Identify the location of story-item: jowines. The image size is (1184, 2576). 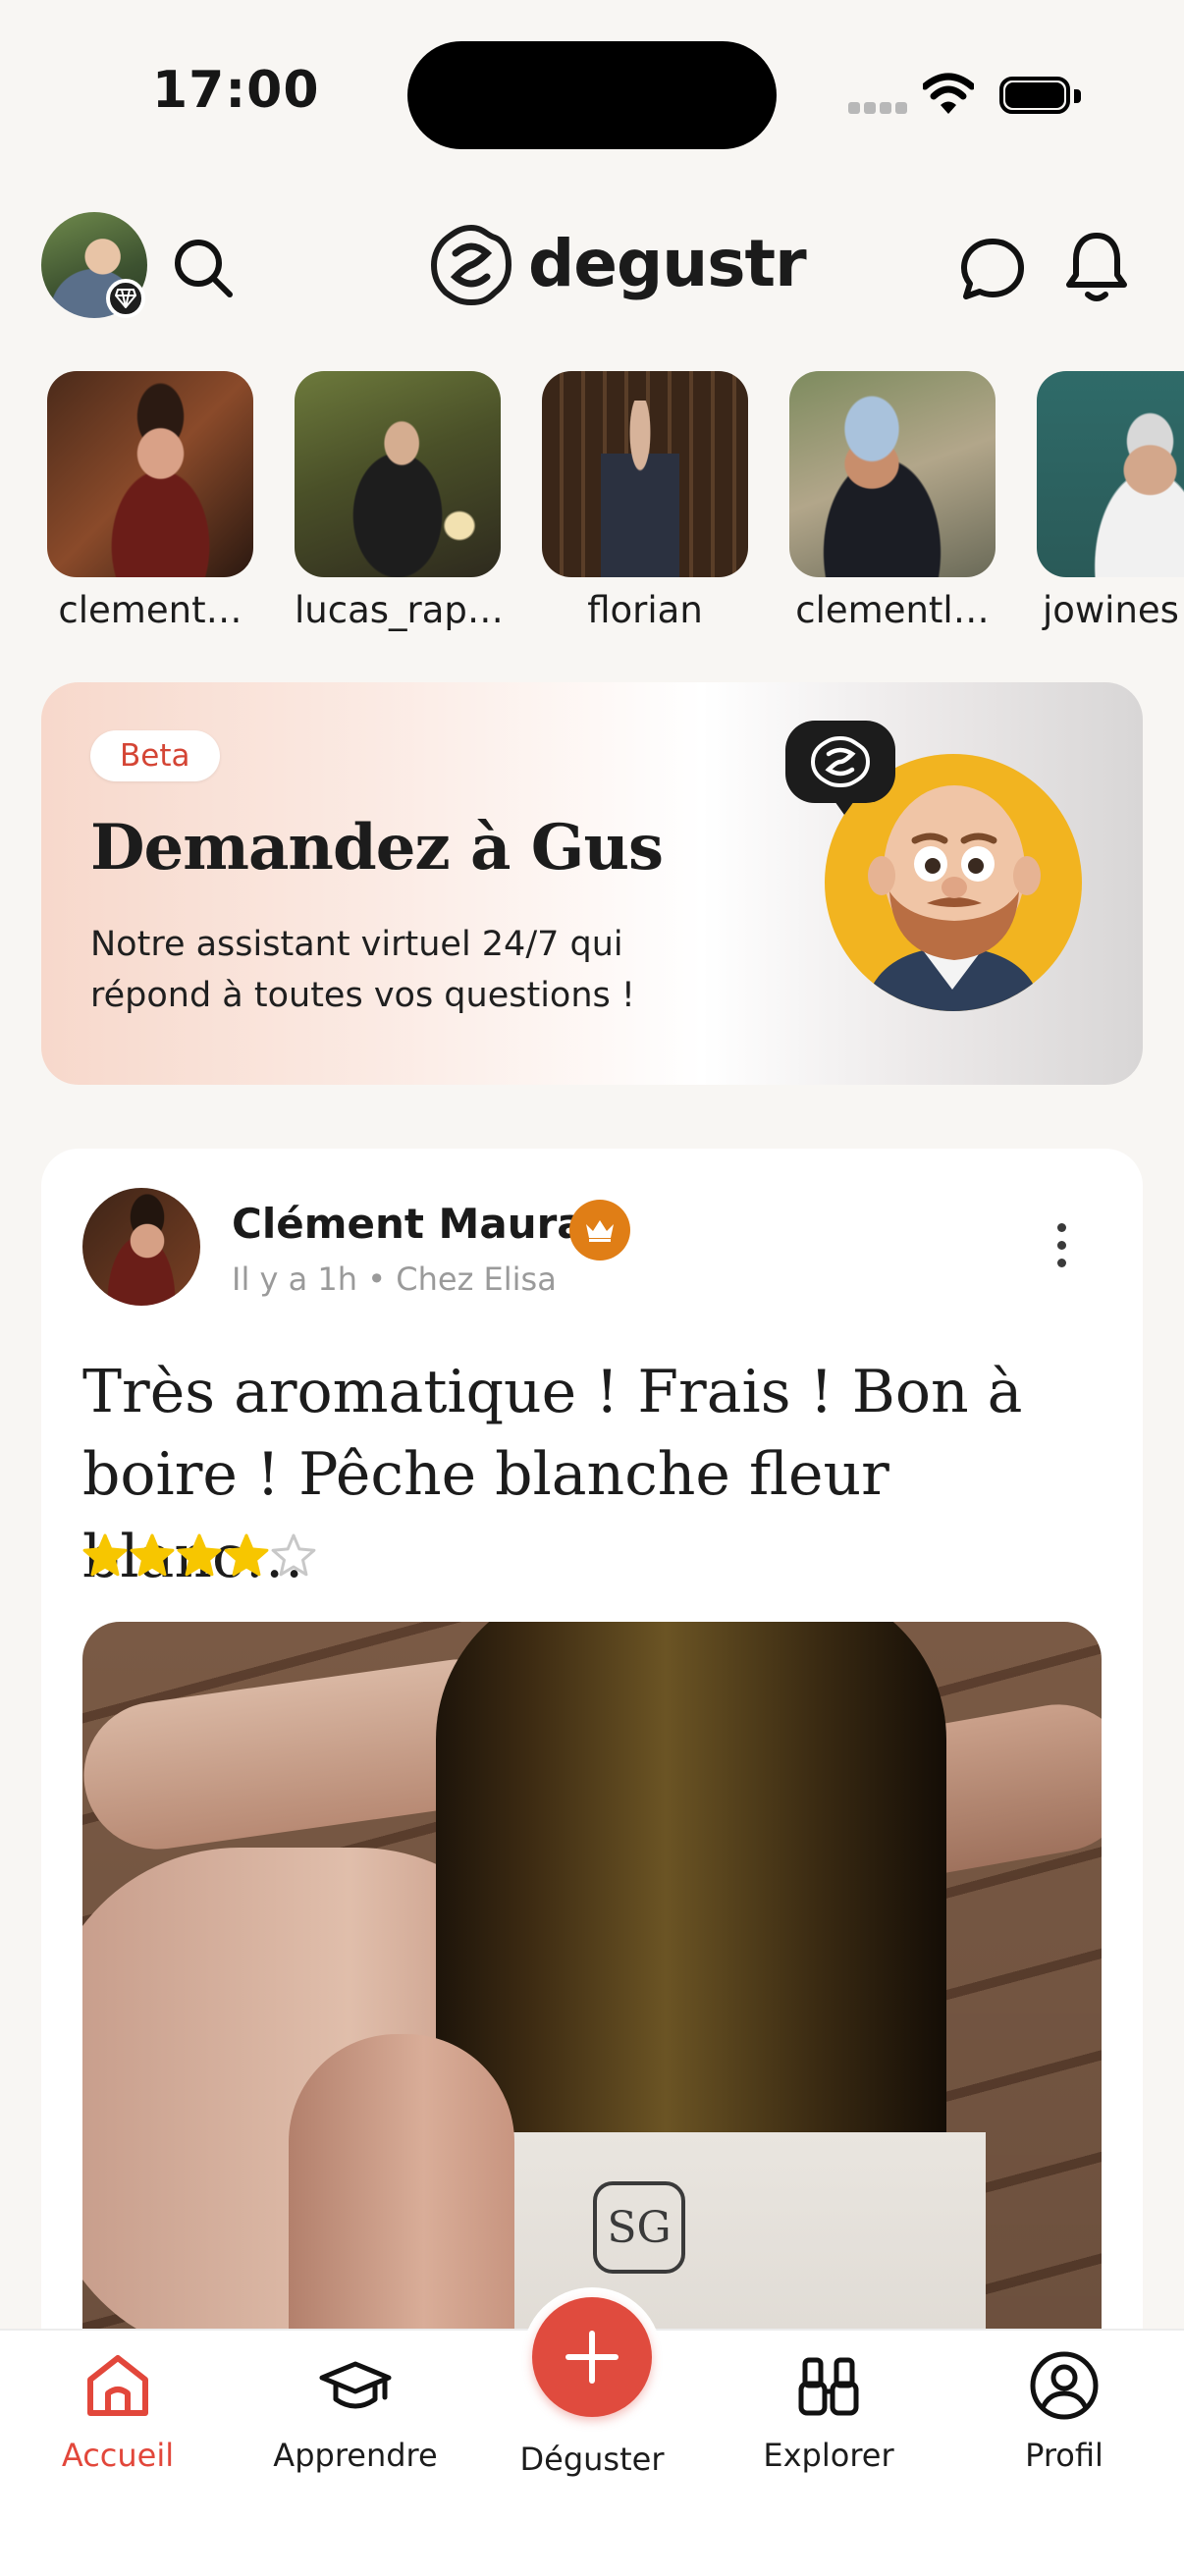
(1110, 501).